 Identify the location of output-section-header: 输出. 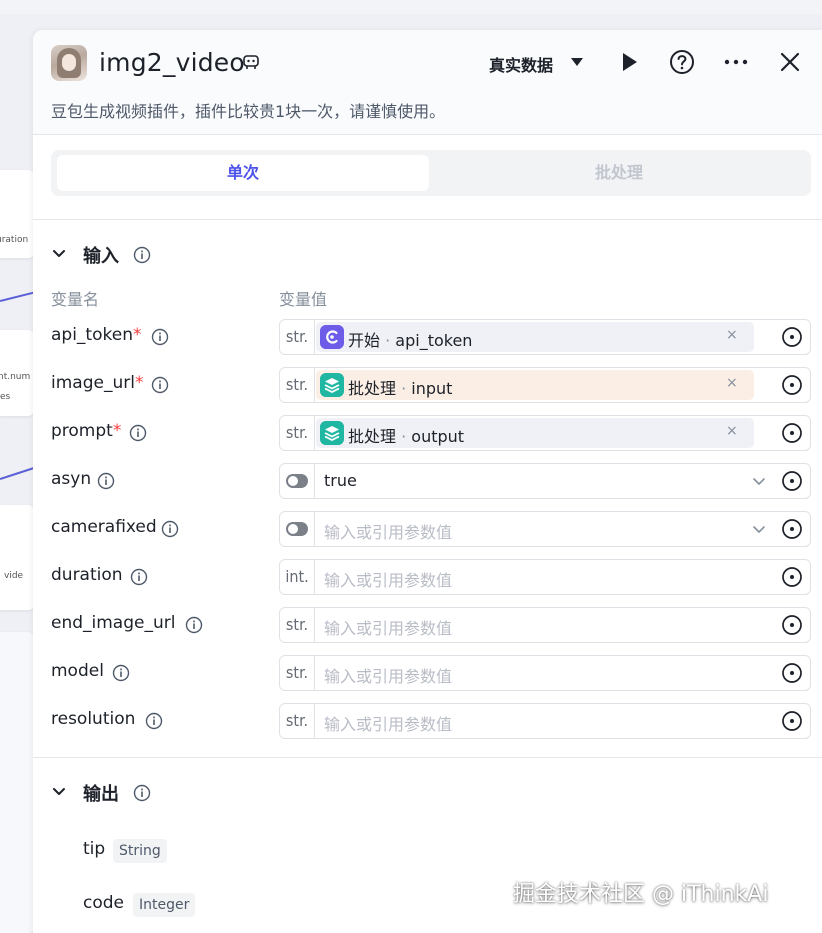
(151, 793).